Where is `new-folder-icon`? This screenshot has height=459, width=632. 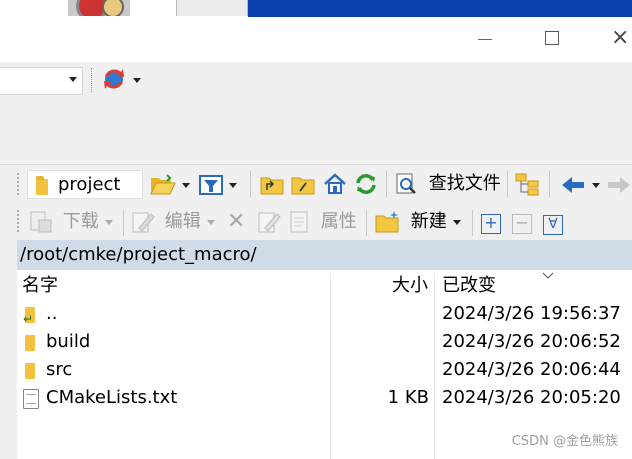
new-folder-icon is located at coordinates (387, 222).